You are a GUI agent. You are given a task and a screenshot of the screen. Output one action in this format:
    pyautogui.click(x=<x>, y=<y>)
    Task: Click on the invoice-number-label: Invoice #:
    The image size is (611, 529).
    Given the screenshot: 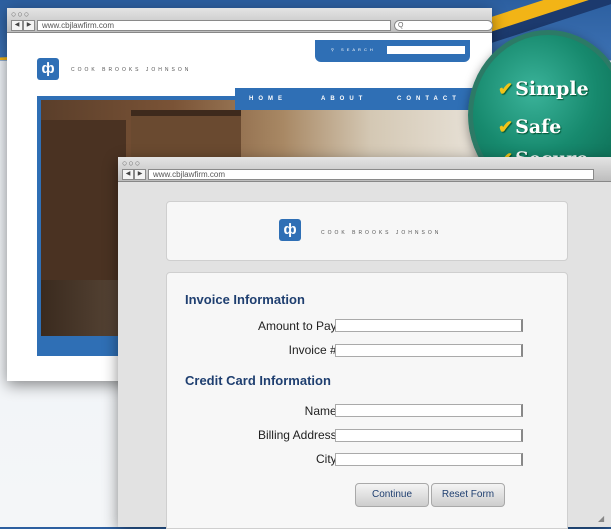 What is the action you would take?
    pyautogui.click(x=314, y=350)
    